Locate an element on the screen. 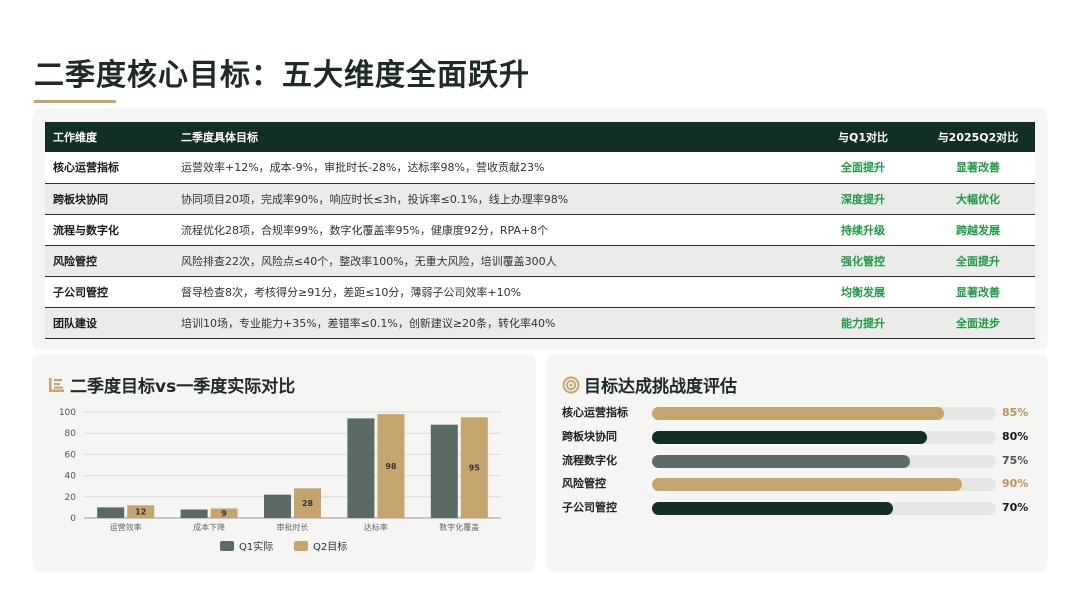  y-tick-label: 0 is located at coordinates (73, 519).